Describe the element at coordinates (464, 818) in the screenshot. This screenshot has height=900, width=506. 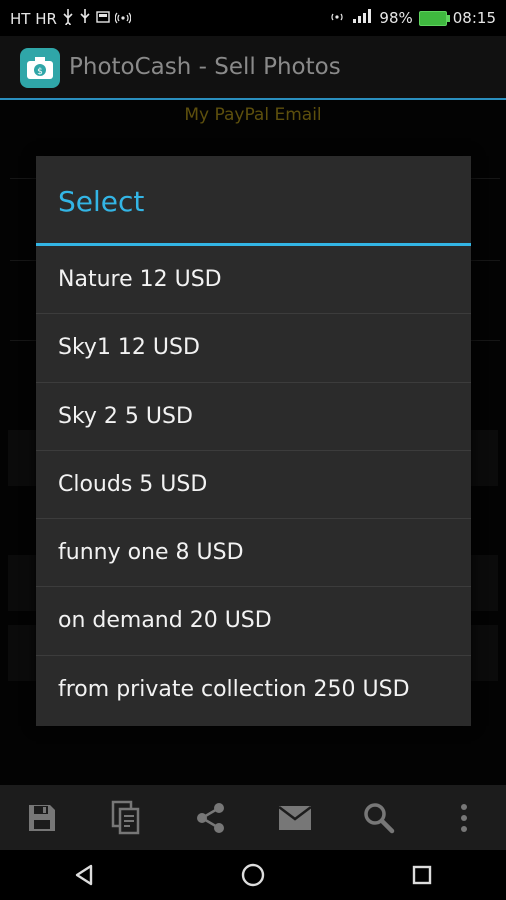
I see `more-icon` at that location.